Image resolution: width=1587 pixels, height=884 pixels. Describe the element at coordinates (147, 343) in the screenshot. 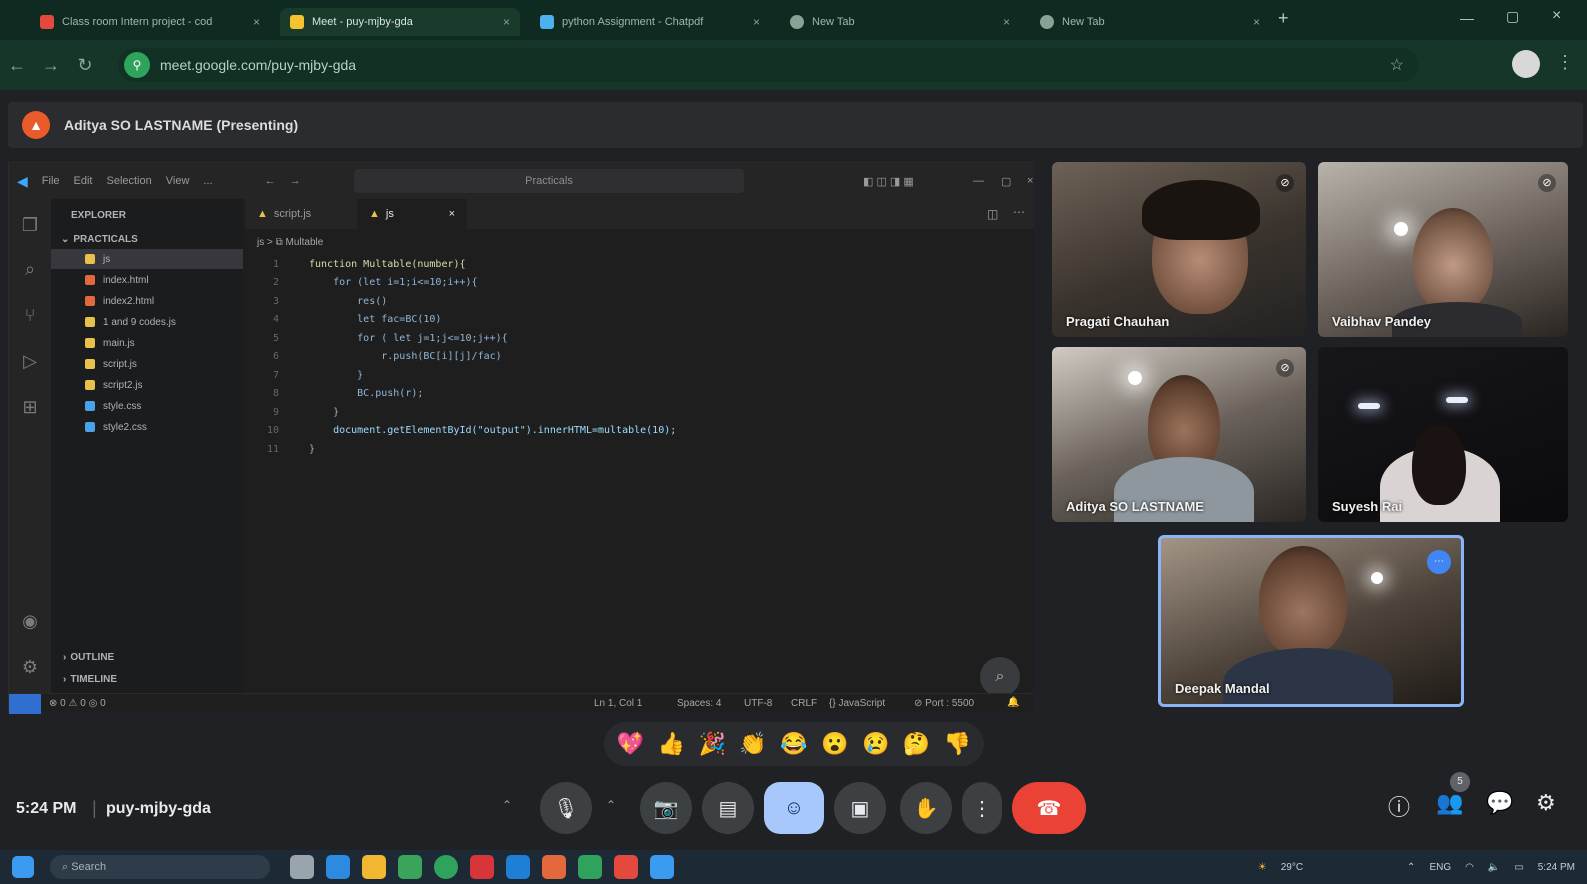

I see `explorer-file-item: main.js` at that location.